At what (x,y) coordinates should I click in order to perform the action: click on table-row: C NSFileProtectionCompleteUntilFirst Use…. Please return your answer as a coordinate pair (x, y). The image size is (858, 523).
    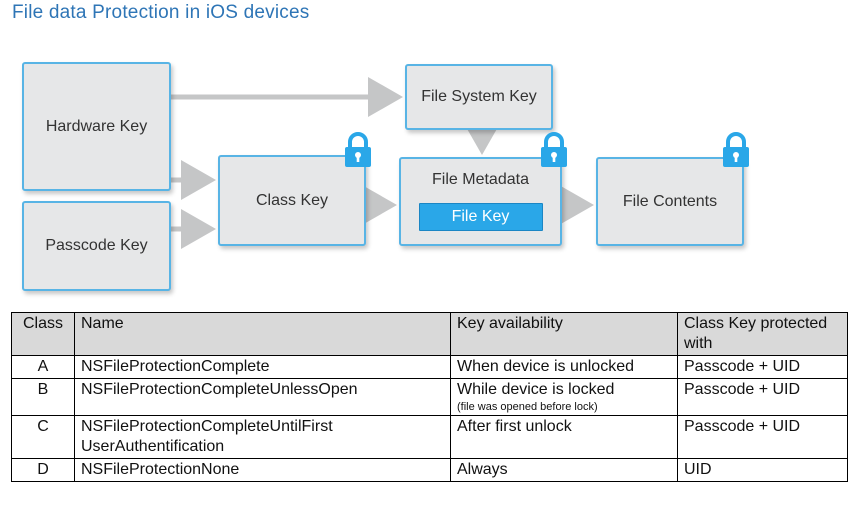
    Looking at the image, I should click on (429, 437).